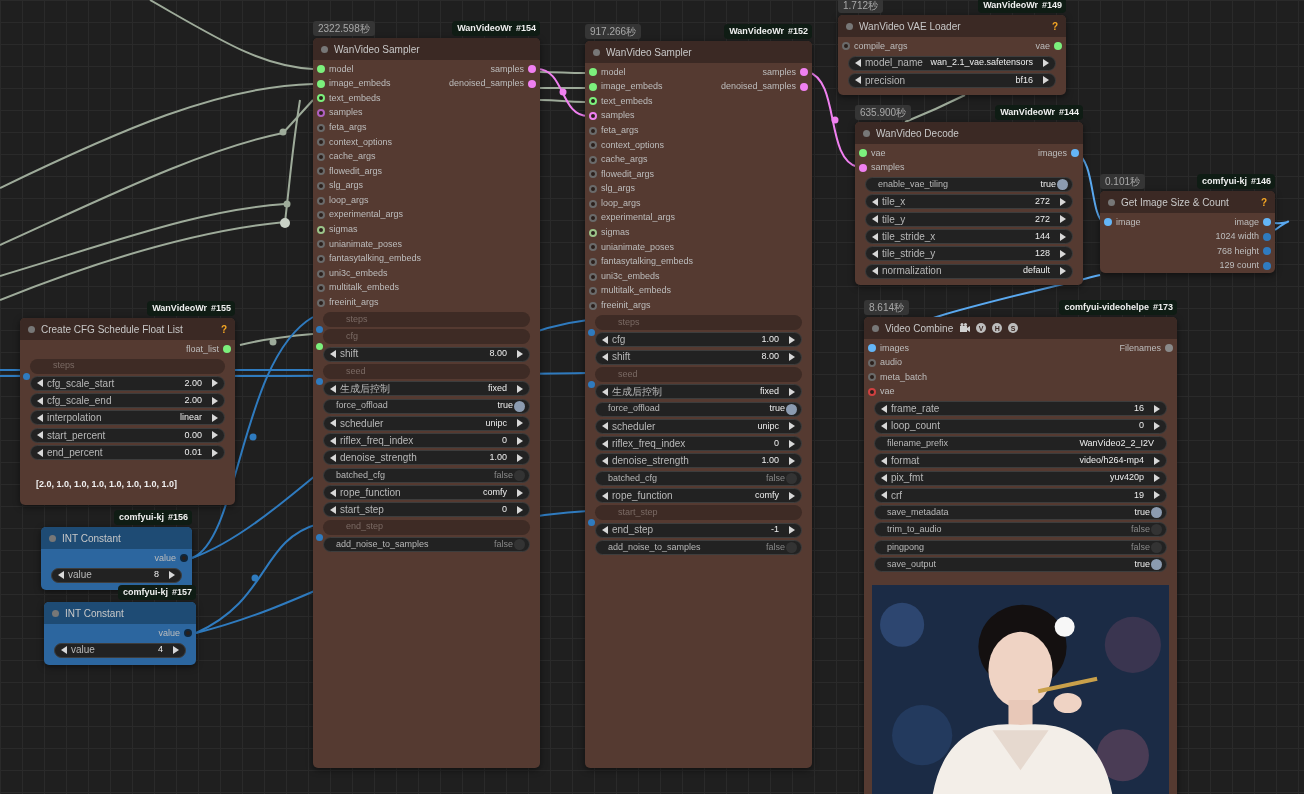 The image size is (1304, 794). What do you see at coordinates (969, 219) in the screenshot?
I see `number-widget: tile_y 272` at bounding box center [969, 219].